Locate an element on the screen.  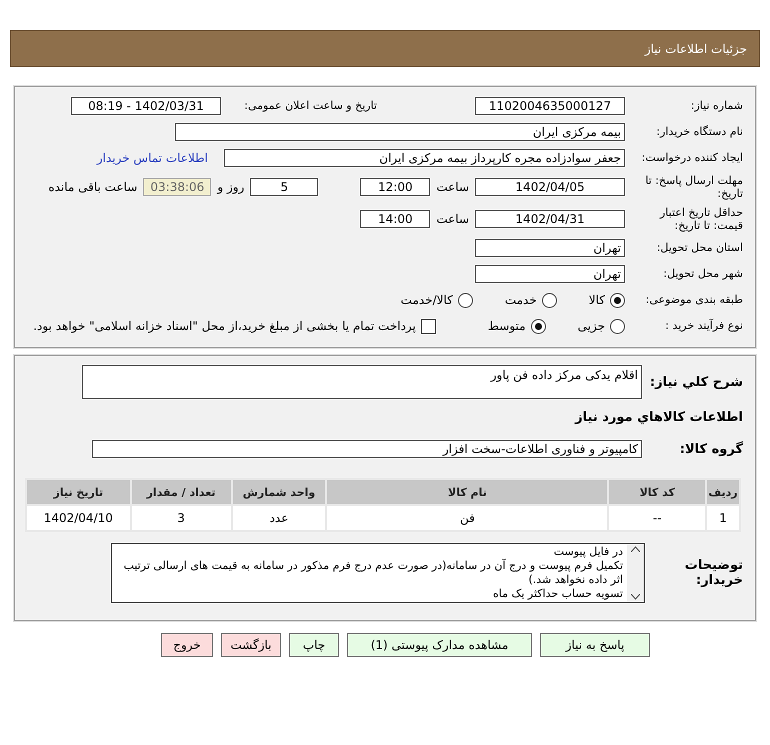
table-cell: -- is located at coordinates (657, 518).